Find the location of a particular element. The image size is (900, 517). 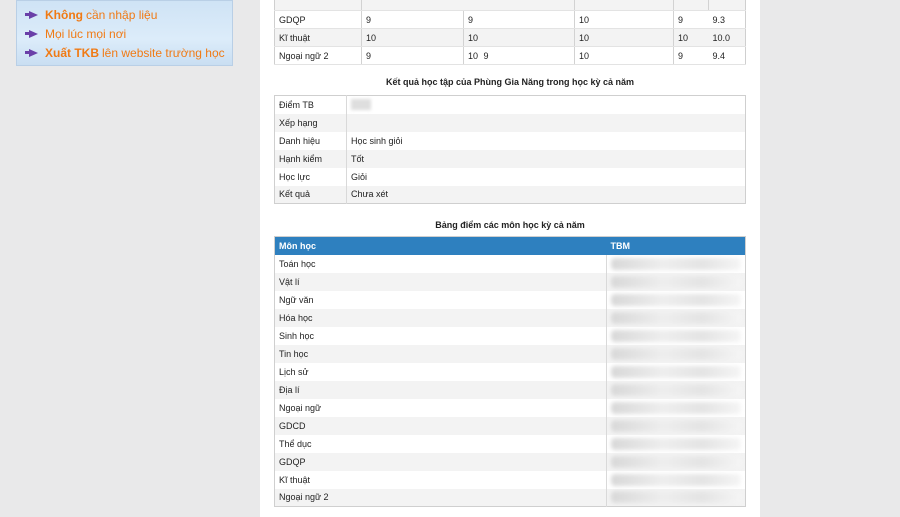

table-row: Sinh học is located at coordinates (510, 335).